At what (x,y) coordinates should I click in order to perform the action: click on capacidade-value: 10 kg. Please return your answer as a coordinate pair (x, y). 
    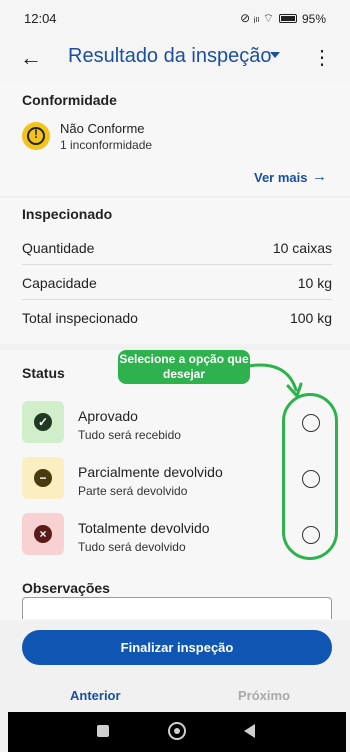
    Looking at the image, I should click on (314, 283).